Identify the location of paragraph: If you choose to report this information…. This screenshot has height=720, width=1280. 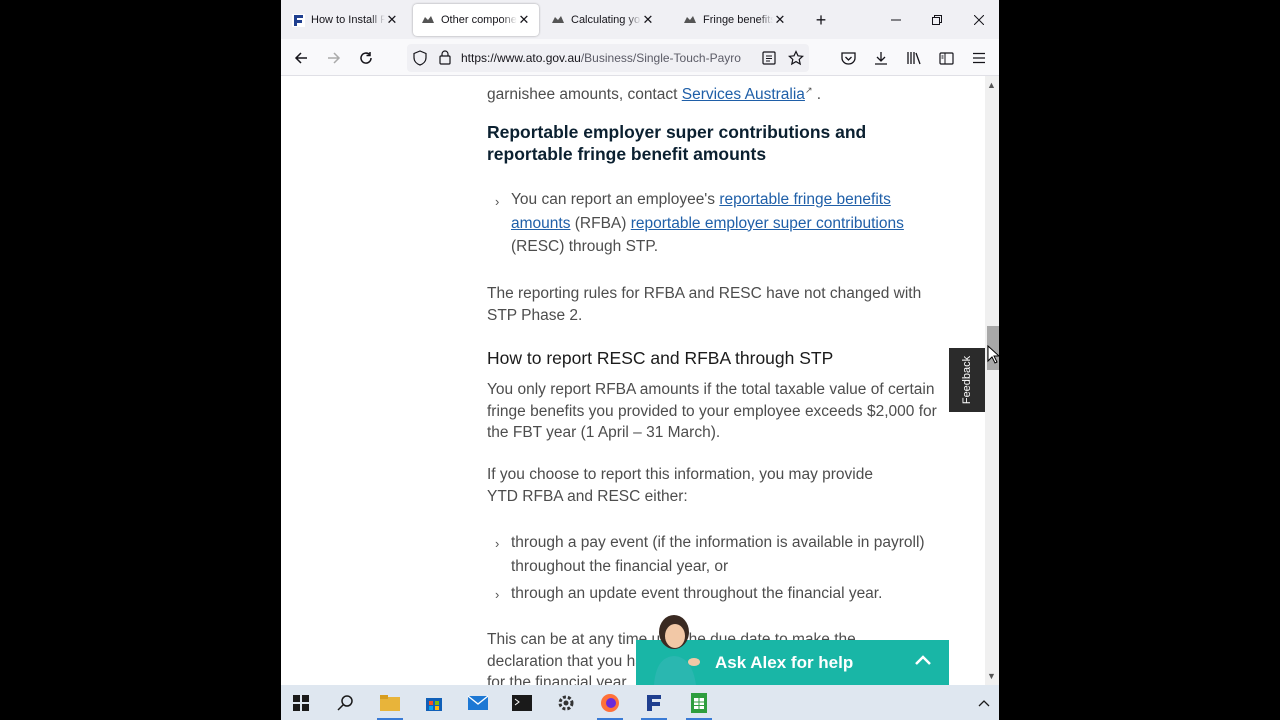
(680, 485).